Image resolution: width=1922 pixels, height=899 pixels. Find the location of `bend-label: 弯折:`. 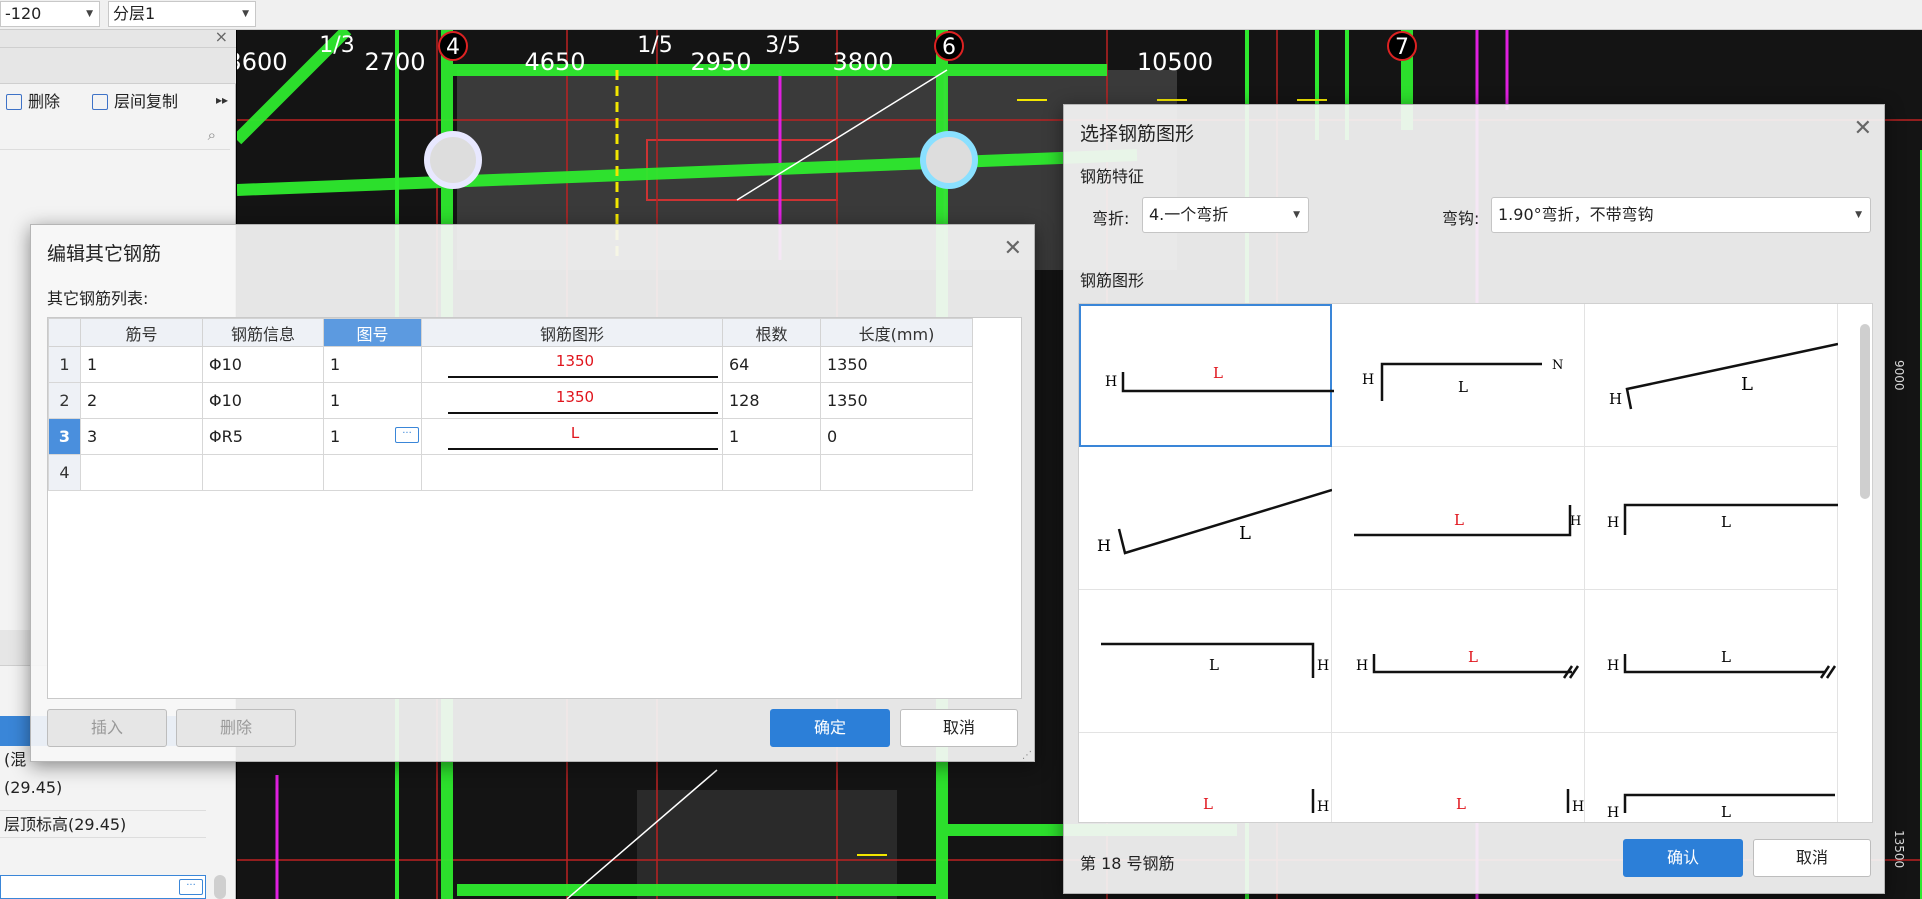

bend-label: 弯折: is located at coordinates (1111, 218).